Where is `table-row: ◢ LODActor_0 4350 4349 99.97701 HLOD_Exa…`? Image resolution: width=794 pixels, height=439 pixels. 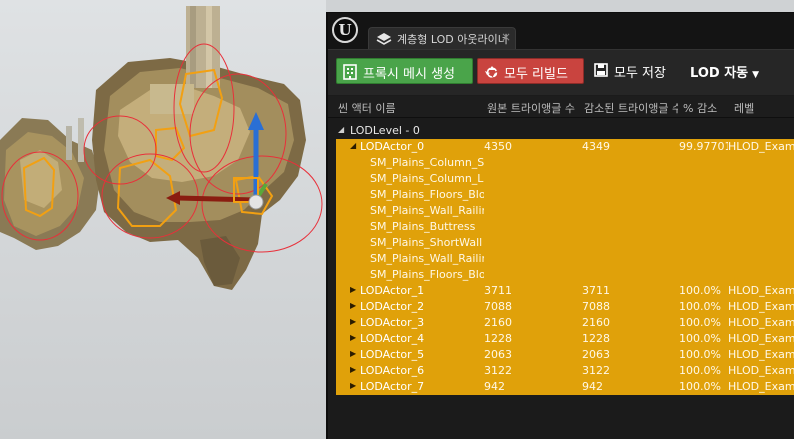 table-row: ◢ LODActor_0 4350 4349 99.97701 HLOD_Exa… is located at coordinates (565, 147).